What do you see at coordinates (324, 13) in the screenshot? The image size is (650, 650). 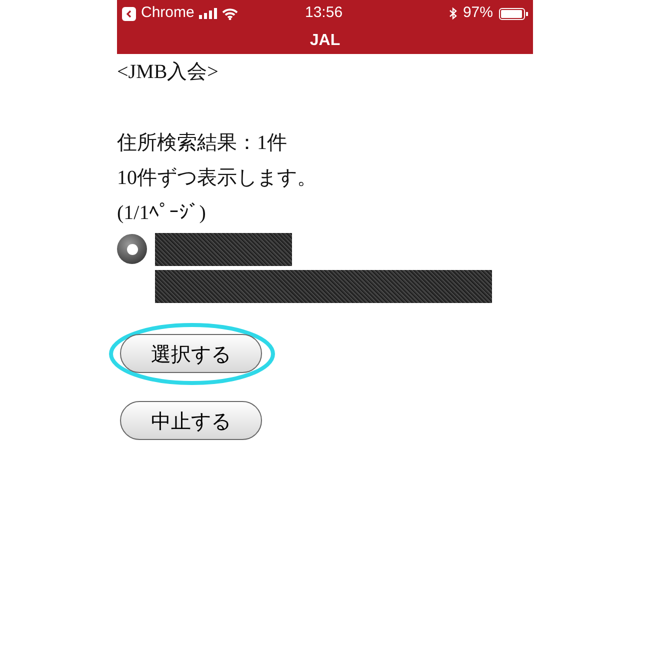 I see `clock: 13:56` at bounding box center [324, 13].